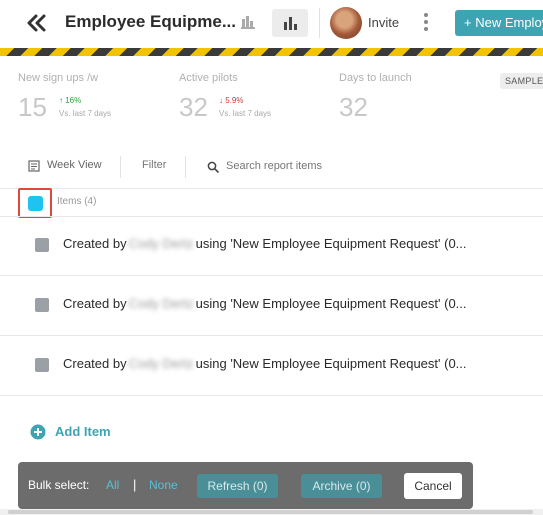 This screenshot has width=543, height=515. Describe the element at coordinates (231, 100) in the screenshot. I see `stat-change: ↓ 5.9%` at that location.